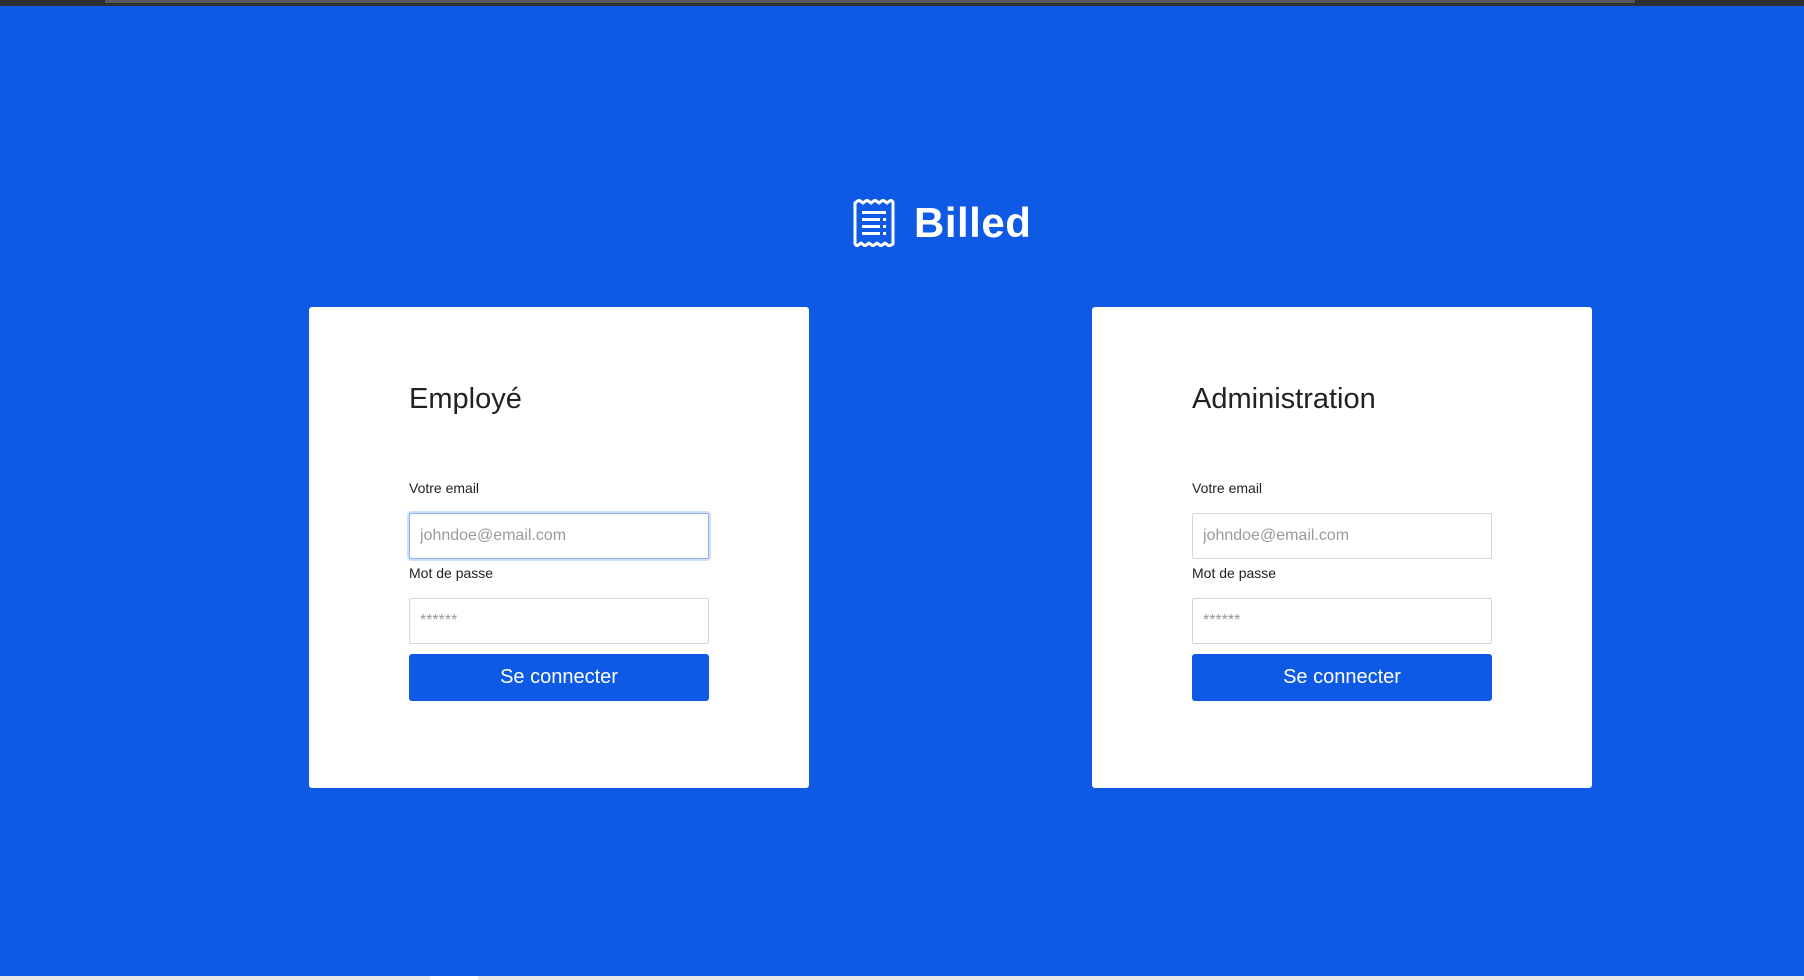 This screenshot has height=980, width=1804. What do you see at coordinates (1342, 536) in the screenshot?
I see `admin-email-input` at bounding box center [1342, 536].